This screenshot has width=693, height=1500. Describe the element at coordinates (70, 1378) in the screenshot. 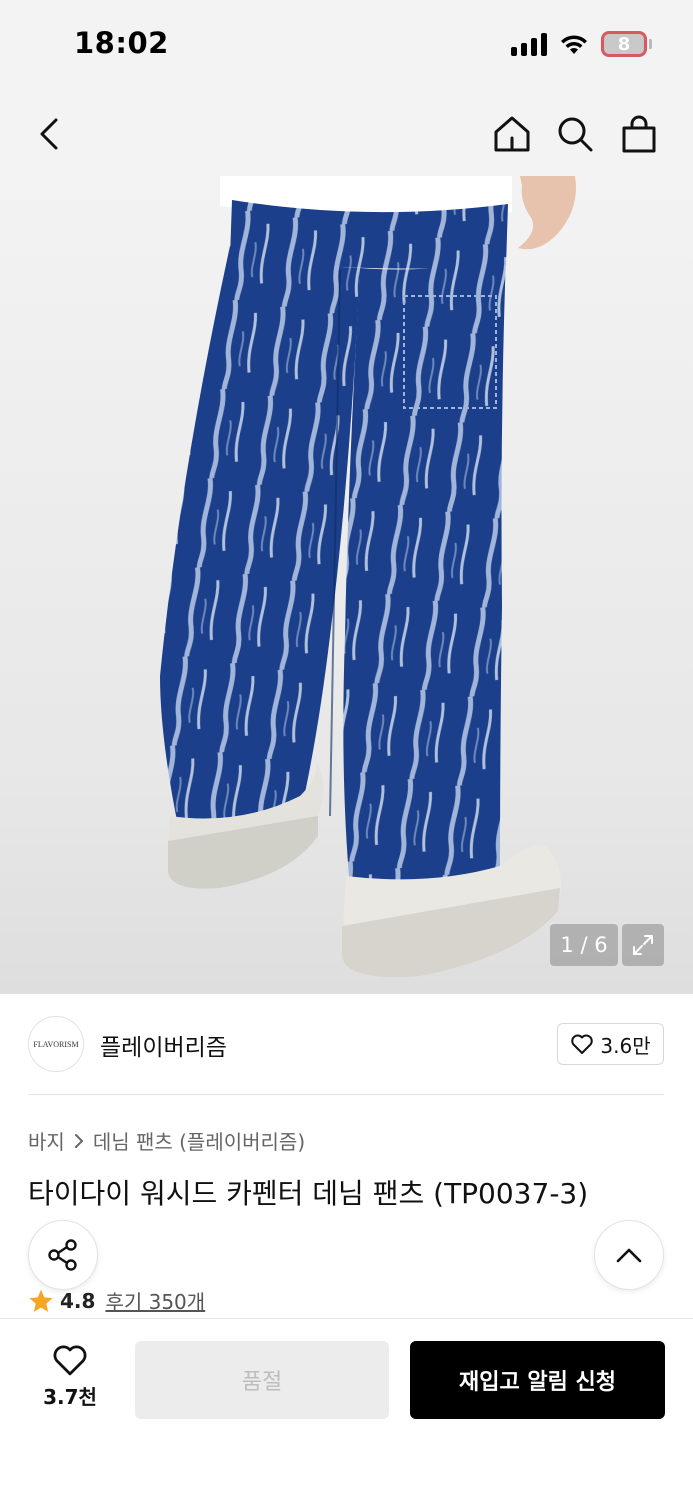

I see `wishlist-button: 3.7천` at that location.